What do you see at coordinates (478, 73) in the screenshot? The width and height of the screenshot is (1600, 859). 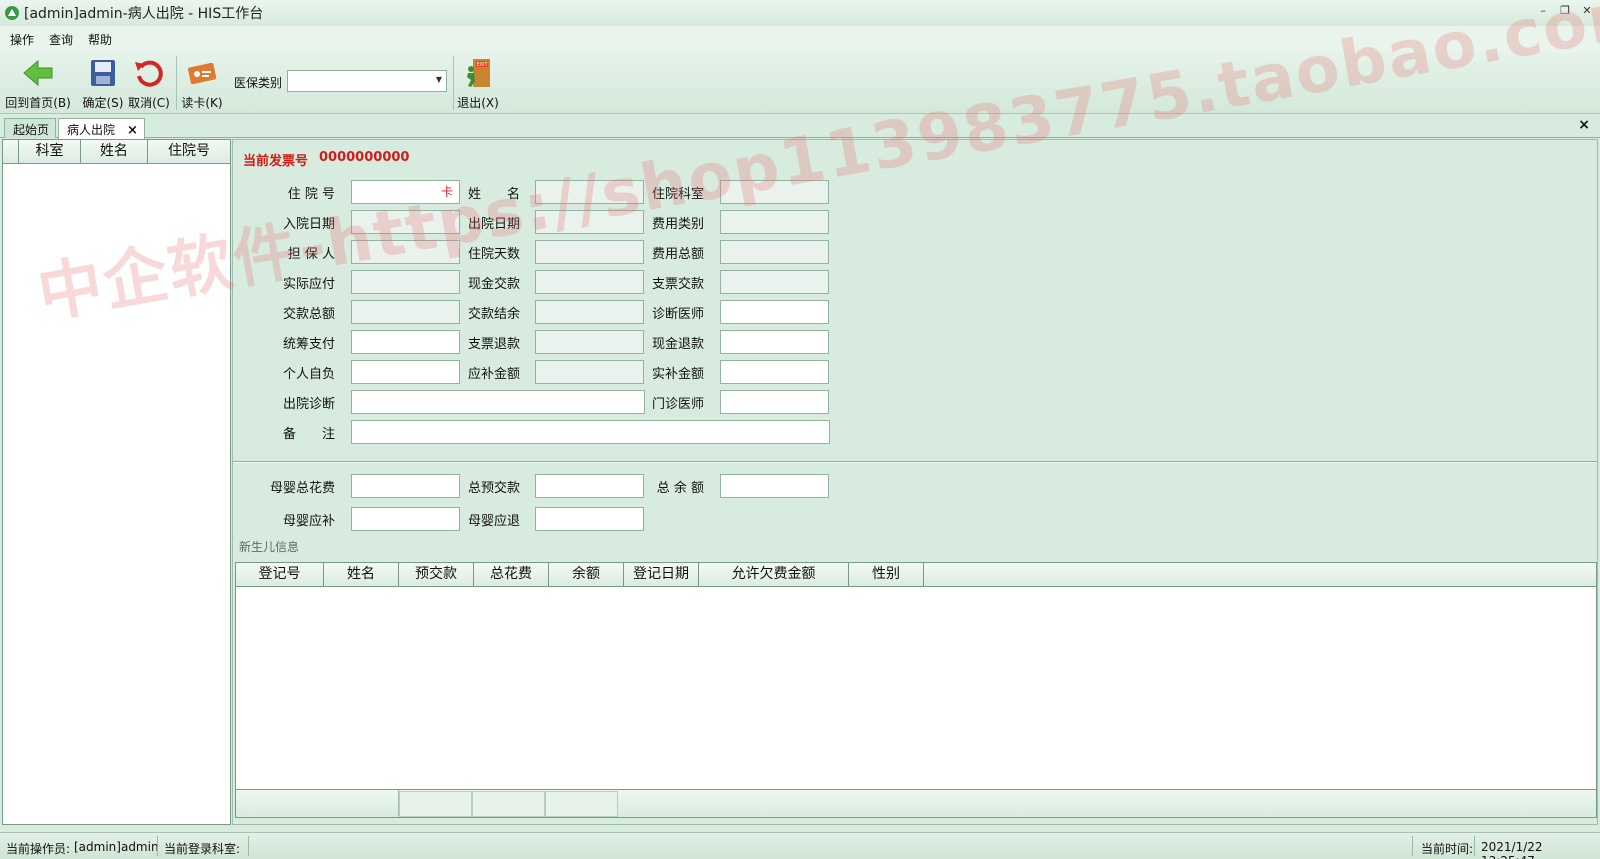 I see `exit-door-icon: EXIT` at bounding box center [478, 73].